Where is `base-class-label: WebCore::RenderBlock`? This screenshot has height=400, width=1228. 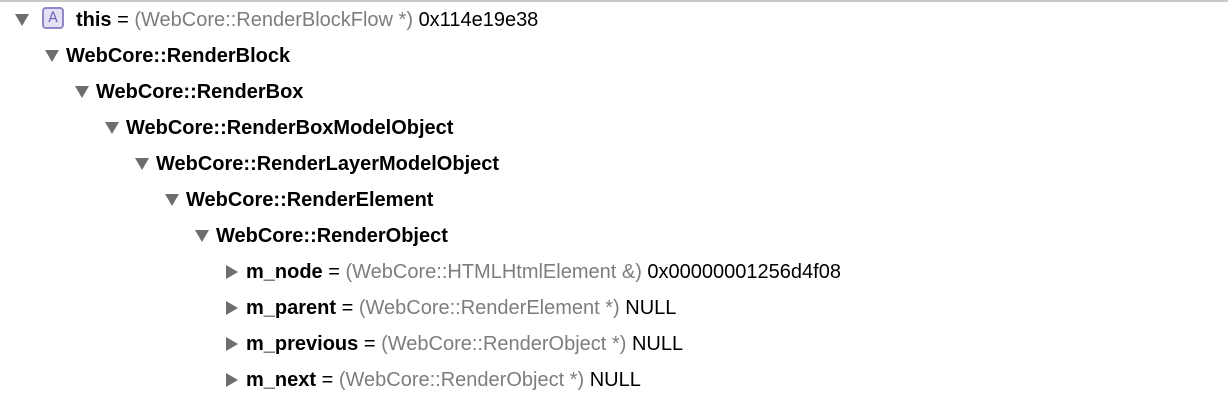 base-class-label: WebCore::RenderBlock is located at coordinates (178, 56).